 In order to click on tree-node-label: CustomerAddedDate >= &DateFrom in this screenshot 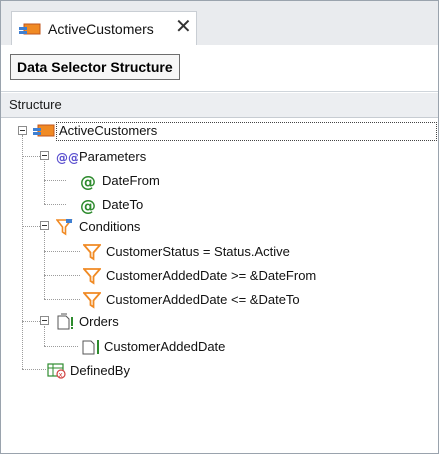, I will do `click(211, 275)`.